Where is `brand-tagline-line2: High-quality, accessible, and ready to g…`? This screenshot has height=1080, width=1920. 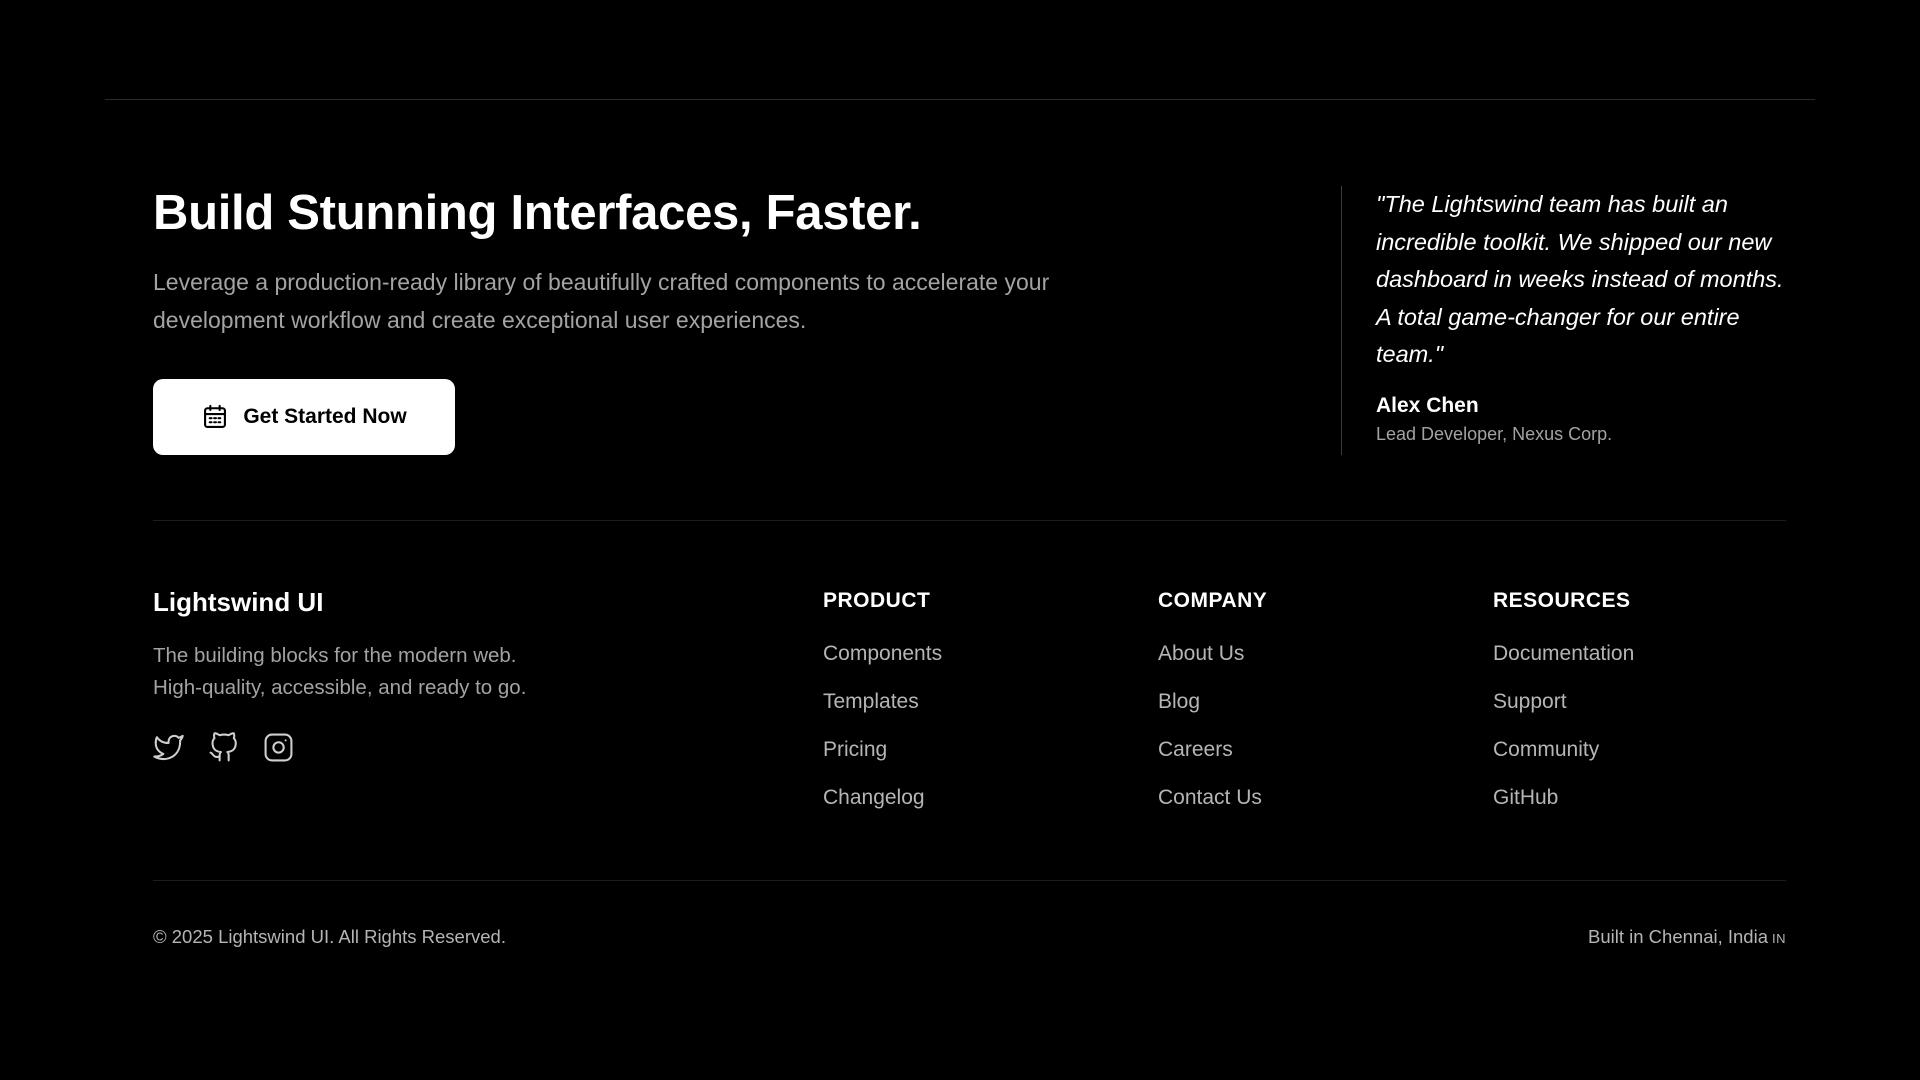 brand-tagline-line2: High-quality, accessible, and ready to g… is located at coordinates (340, 687).